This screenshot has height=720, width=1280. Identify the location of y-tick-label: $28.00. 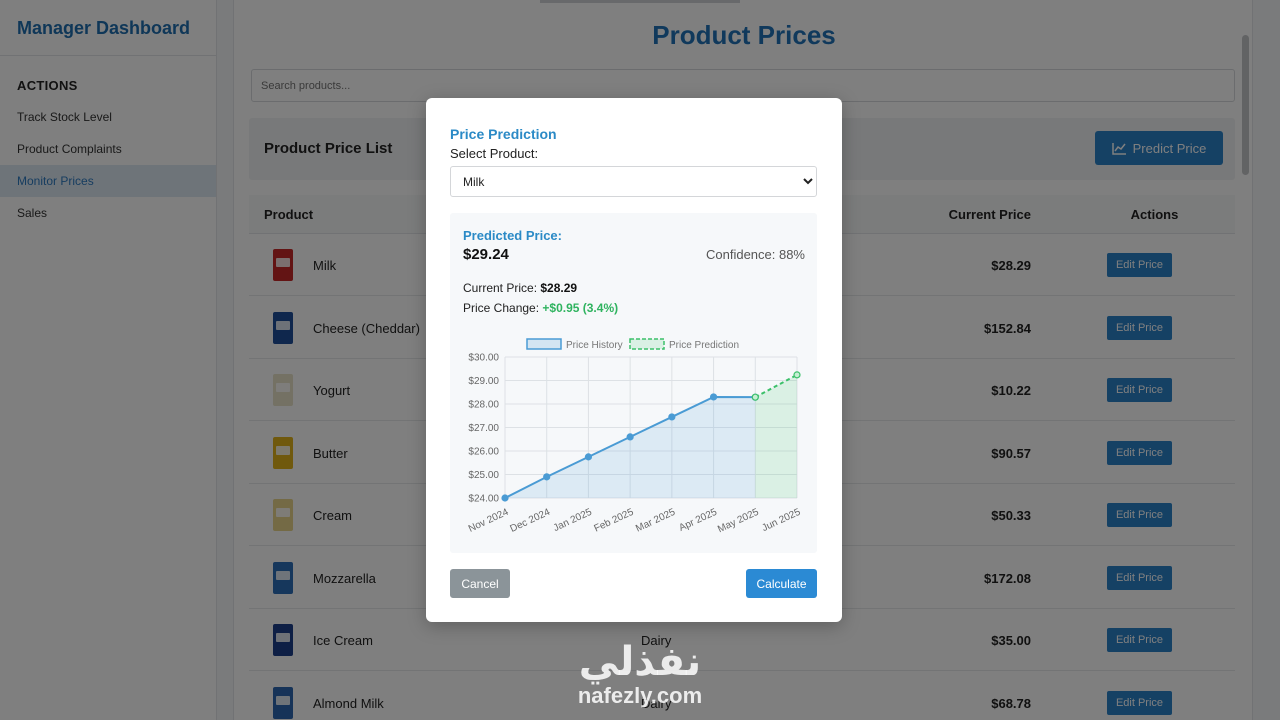
(483, 405).